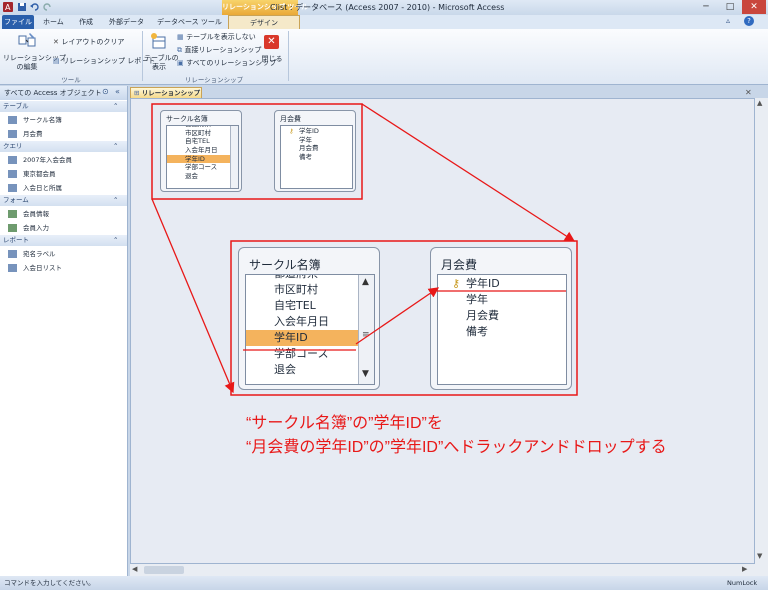  What do you see at coordinates (193, 296) in the screenshot?
I see `zoom-arrow-left` at bounding box center [193, 296].